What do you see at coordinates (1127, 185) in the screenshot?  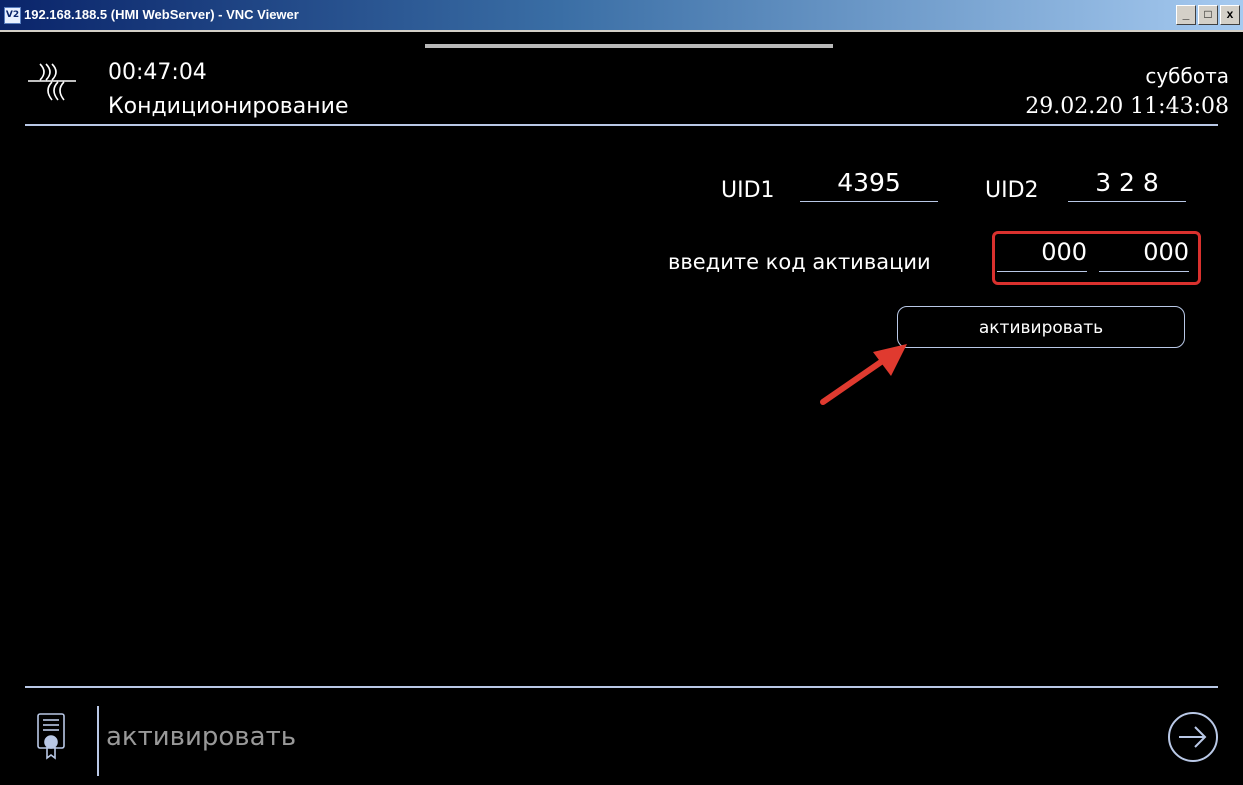 I see `uid2-value: 3 2 8` at bounding box center [1127, 185].